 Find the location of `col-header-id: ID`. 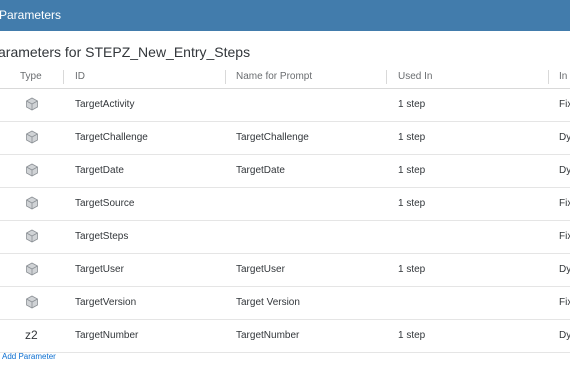

col-header-id: ID is located at coordinates (80, 76).